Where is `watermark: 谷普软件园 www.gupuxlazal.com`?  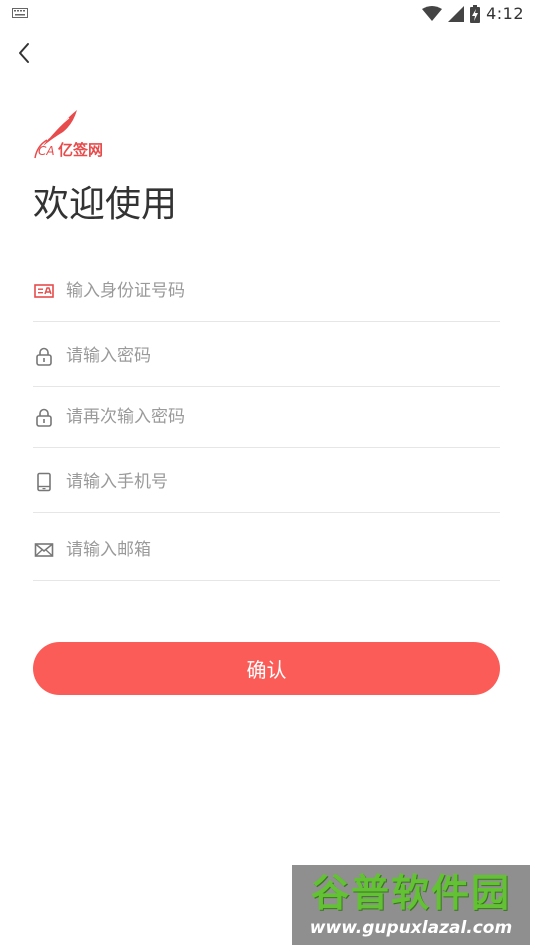 watermark: 谷普软件园 www.gupuxlazal.com is located at coordinates (411, 905).